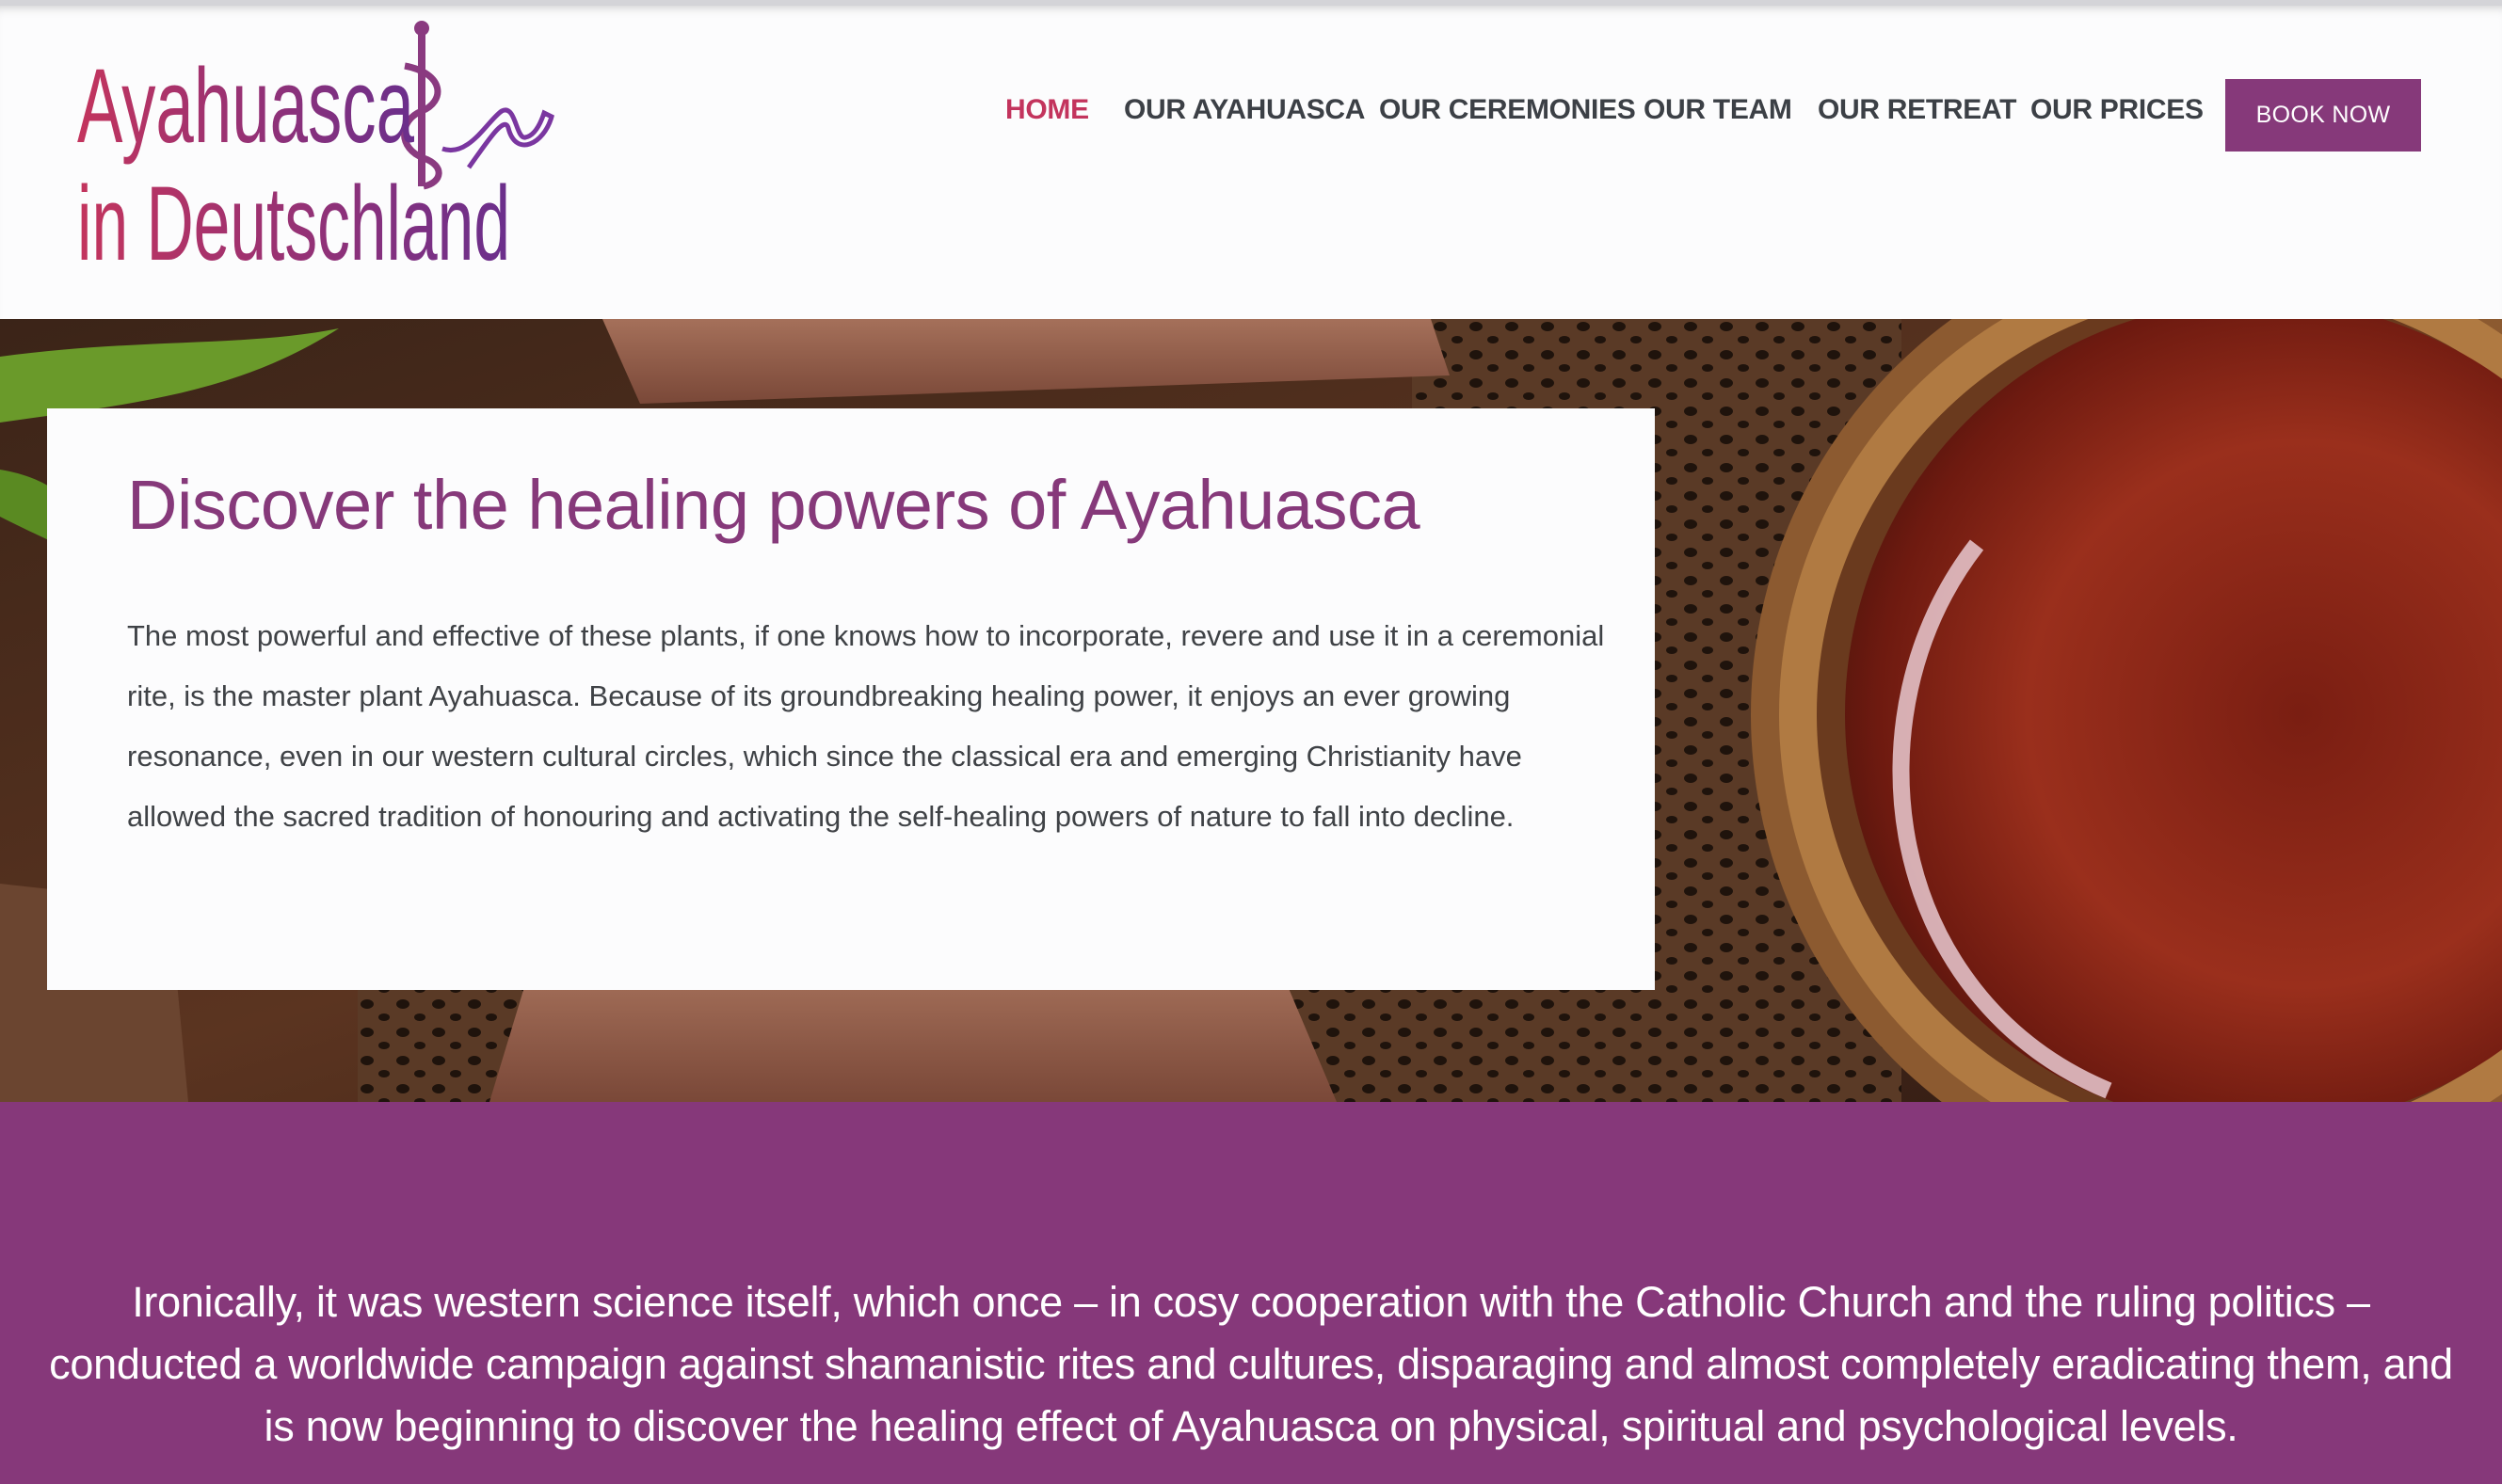 This screenshot has height=1484, width=2502. Describe the element at coordinates (1507, 110) in the screenshot. I see `nav-item-our-ceremonies: OUR CEREMONIES` at that location.